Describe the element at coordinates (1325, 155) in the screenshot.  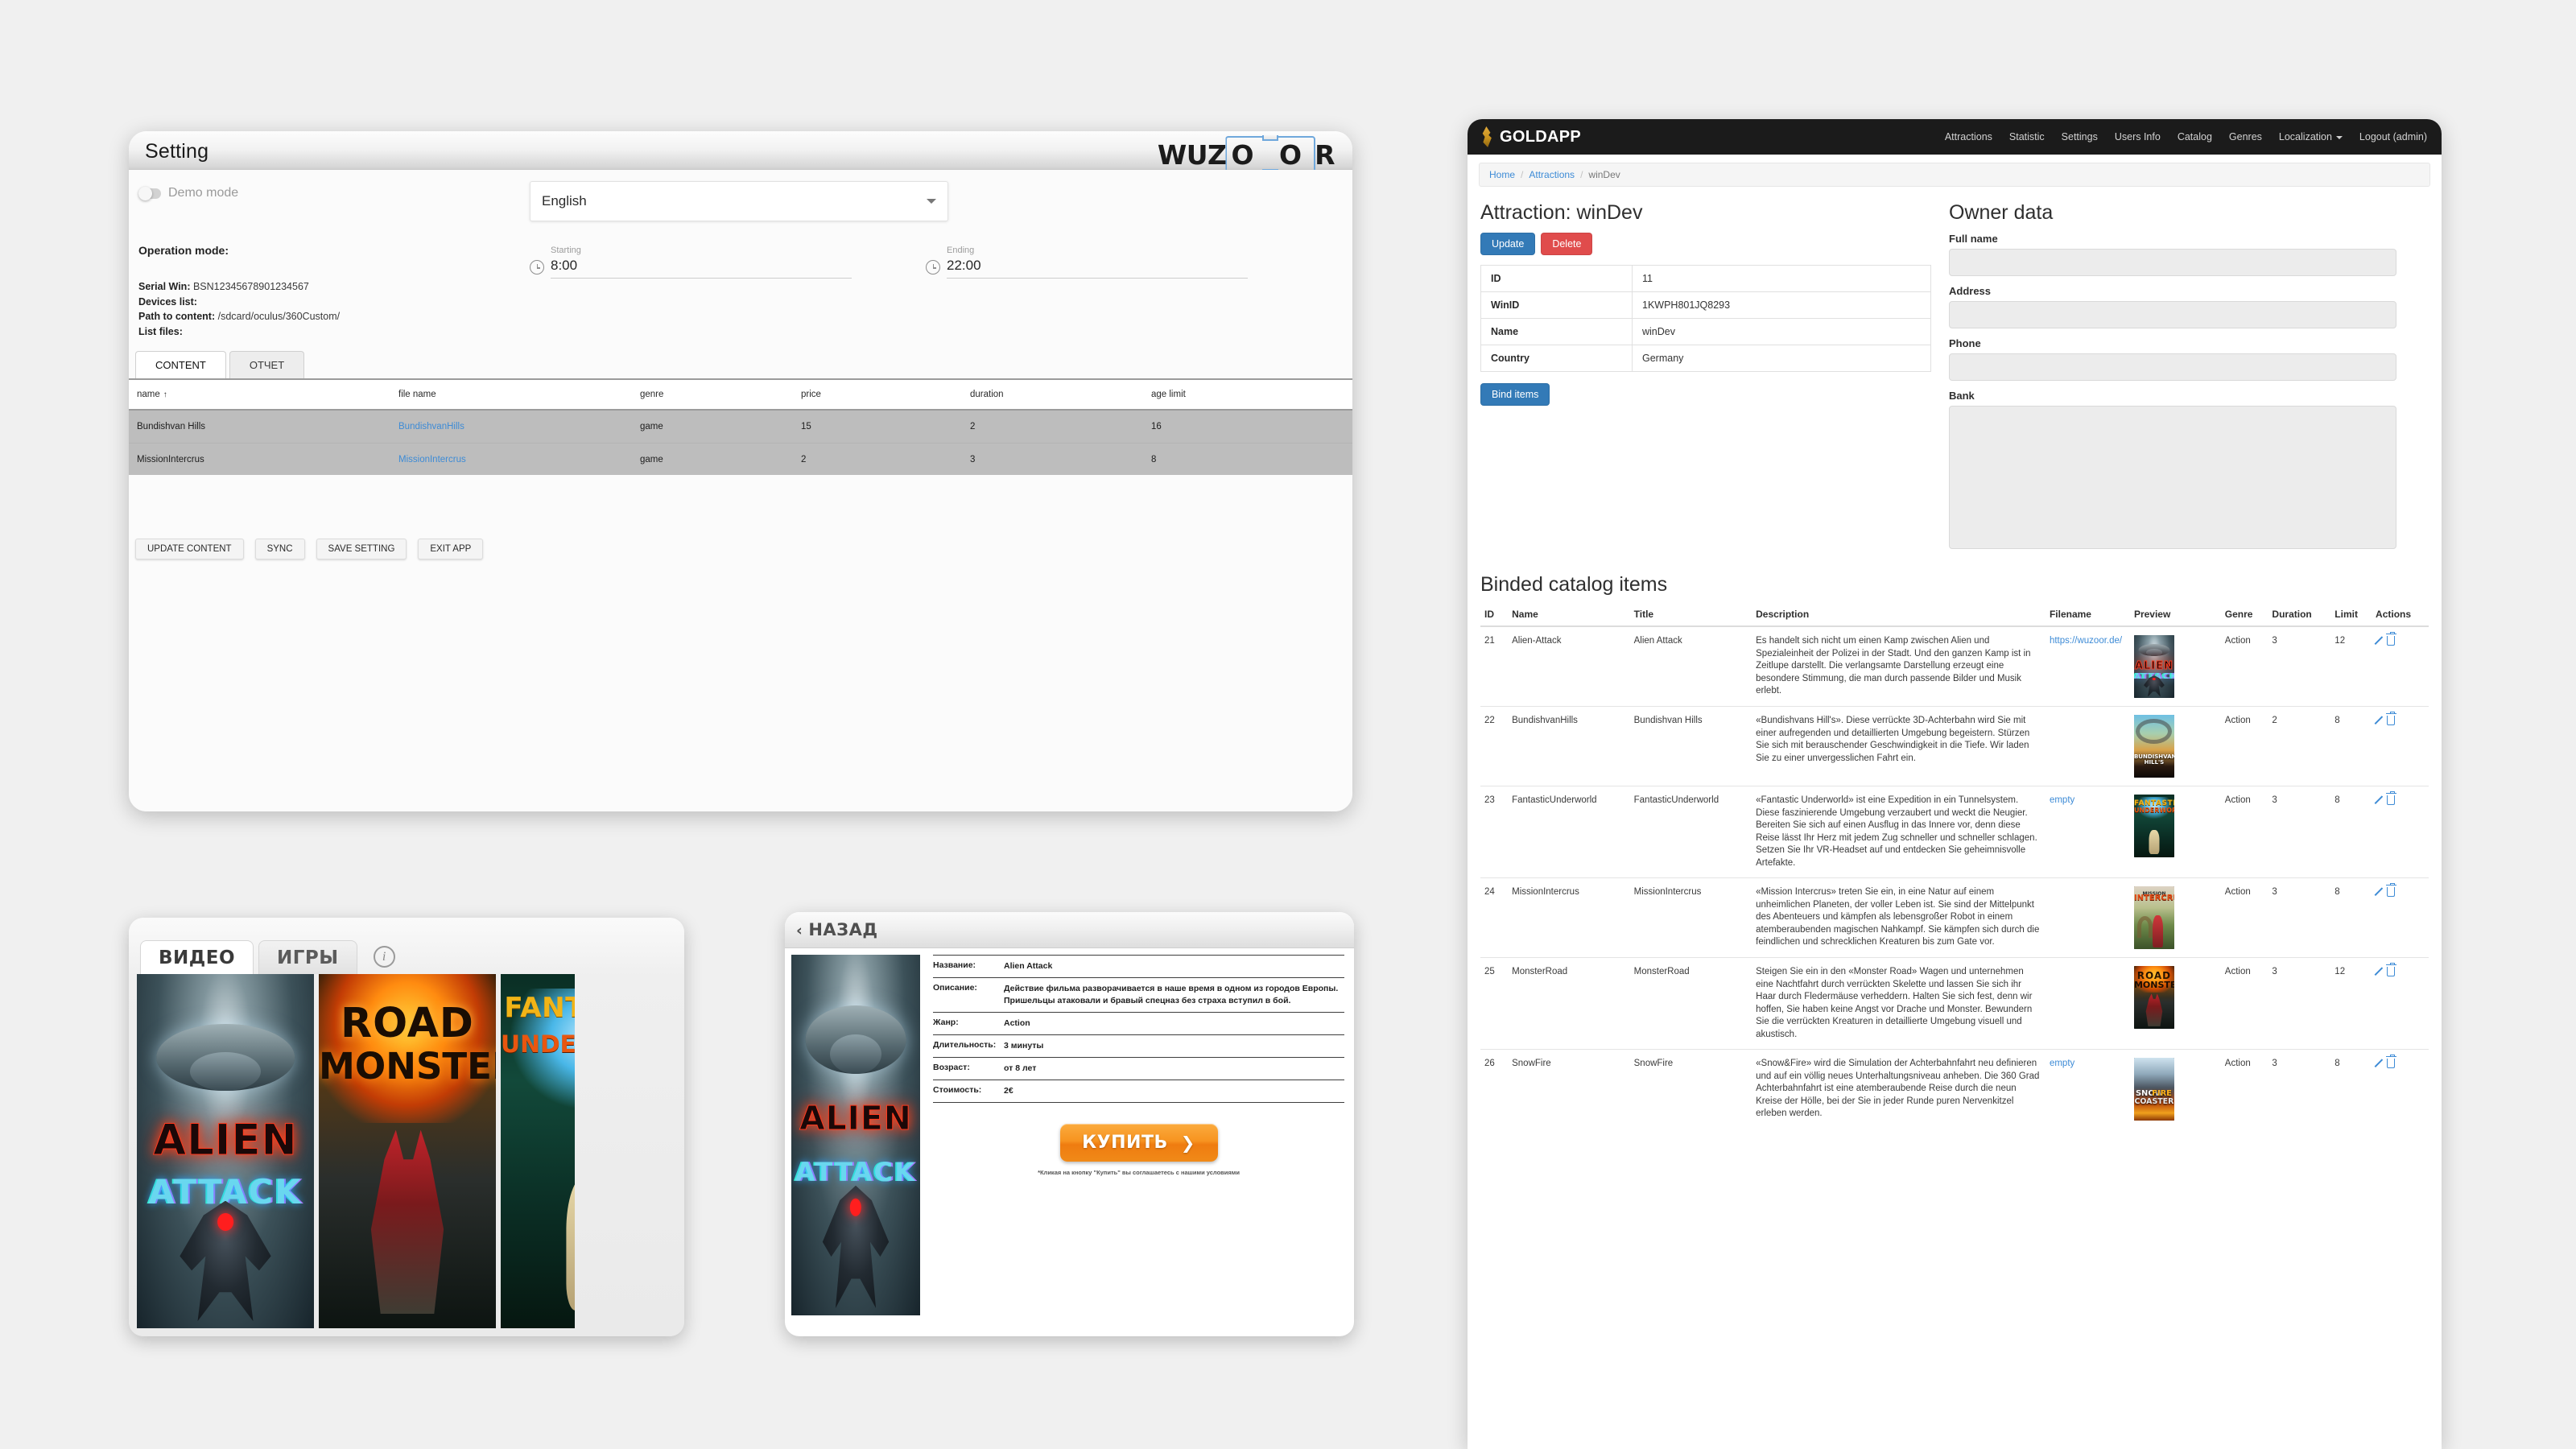
I see `wuzoor-logo-suffix: R` at that location.